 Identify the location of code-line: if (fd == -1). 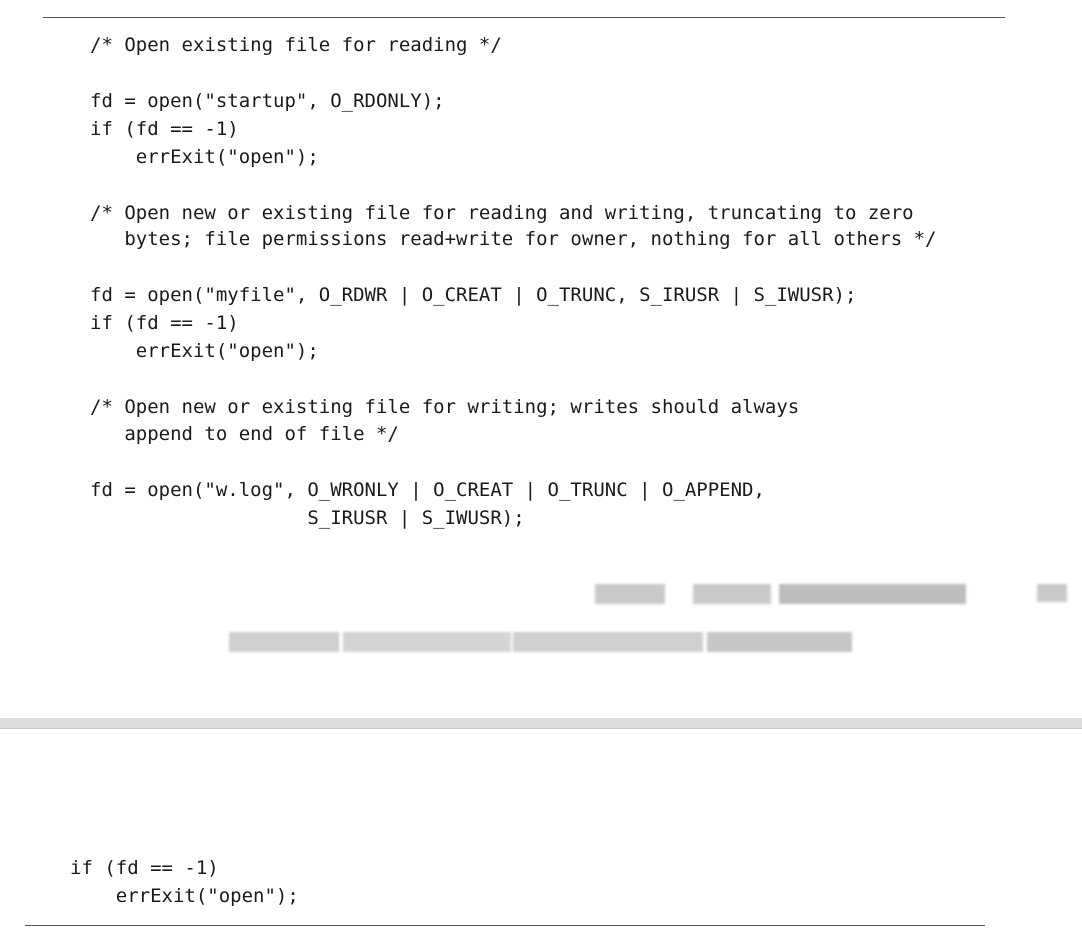
(144, 868).